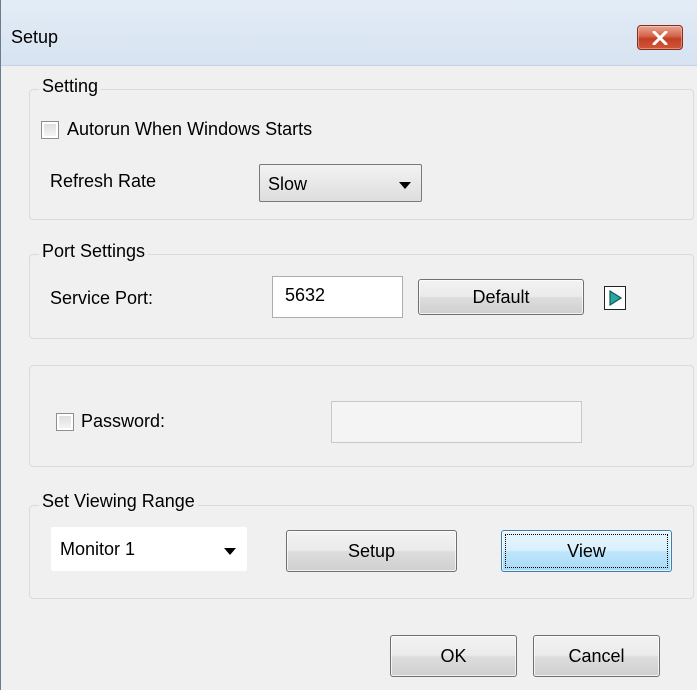 This screenshot has width=697, height=690. I want to click on password-input, so click(456, 422).